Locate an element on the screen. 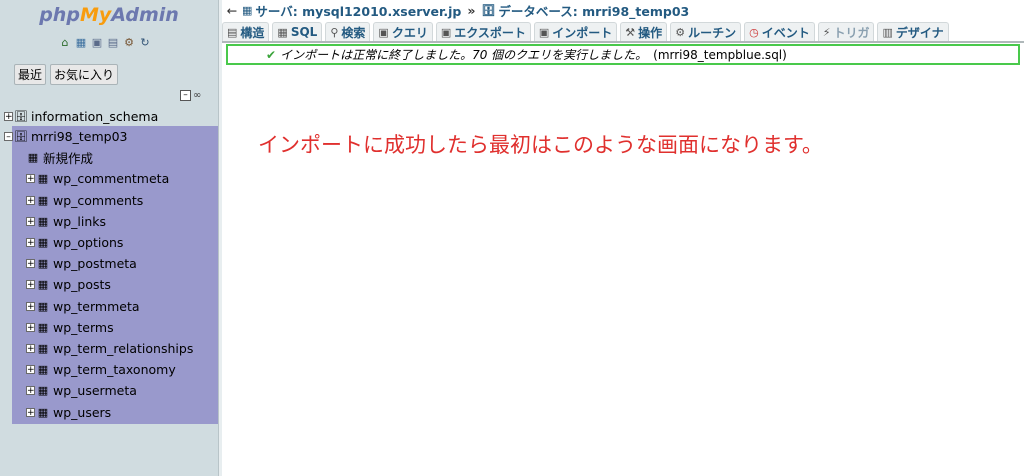  tree-item-table: + ▦ wp_postmeta is located at coordinates (115, 263).